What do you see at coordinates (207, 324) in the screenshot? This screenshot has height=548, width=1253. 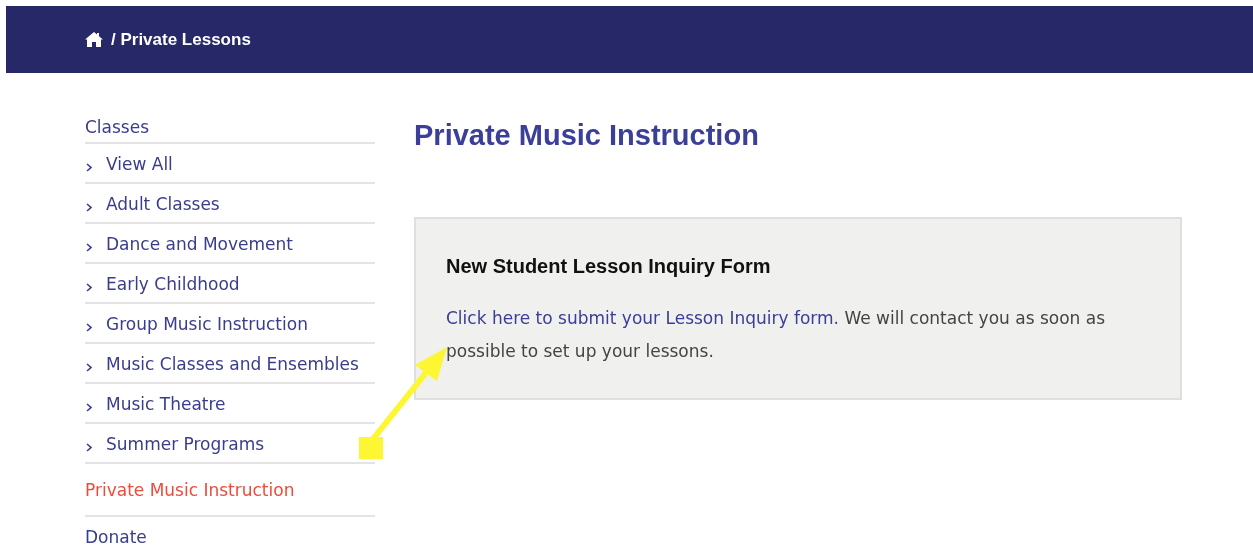 I see `sidebar-link: Group Music Instruction` at bounding box center [207, 324].